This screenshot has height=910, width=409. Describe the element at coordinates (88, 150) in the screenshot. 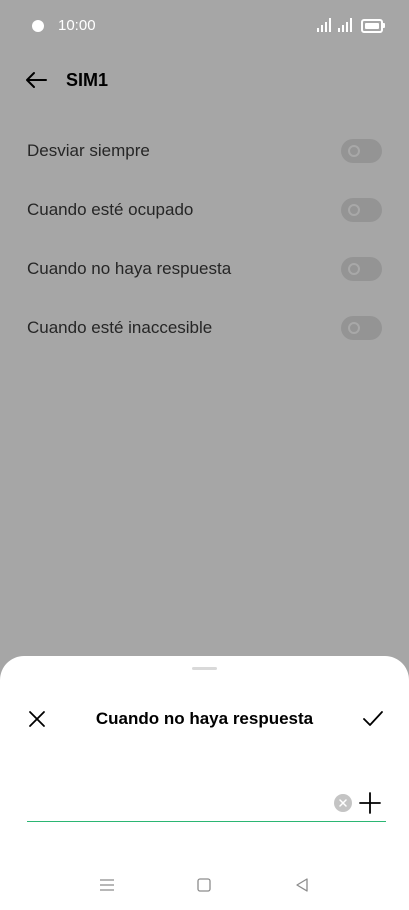

I see `list-item-label: Desviar siempre` at that location.